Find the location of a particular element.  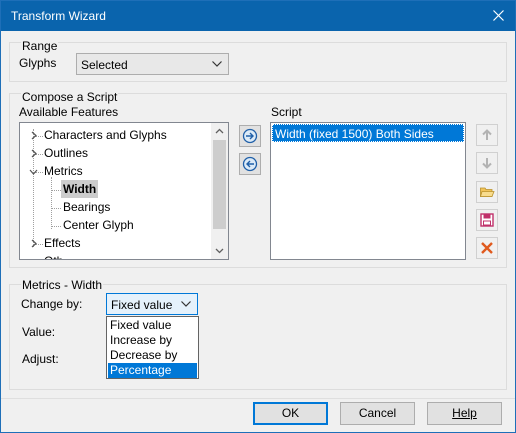

title-bar: Transform Wizard is located at coordinates (258, 16).